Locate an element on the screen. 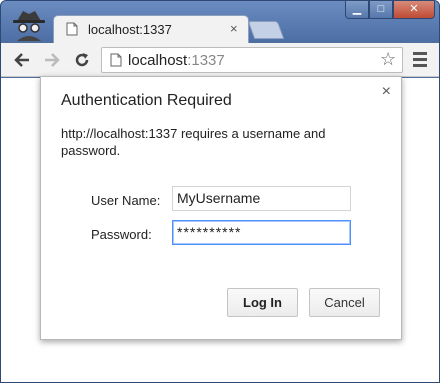  title-bar: localhost:1337 × ▁ □ ✕ is located at coordinates (220, 22).